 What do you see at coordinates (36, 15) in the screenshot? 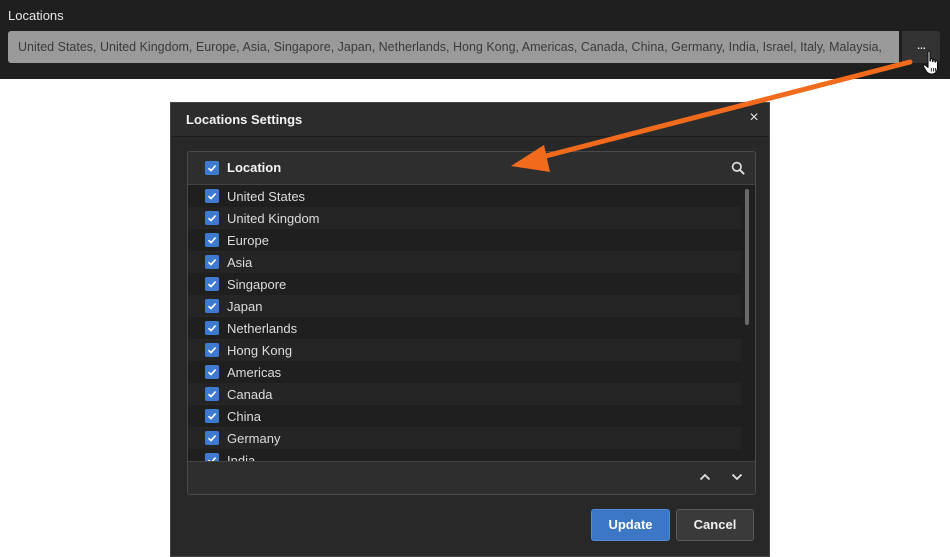
I see `locations-label: Locations` at bounding box center [36, 15].